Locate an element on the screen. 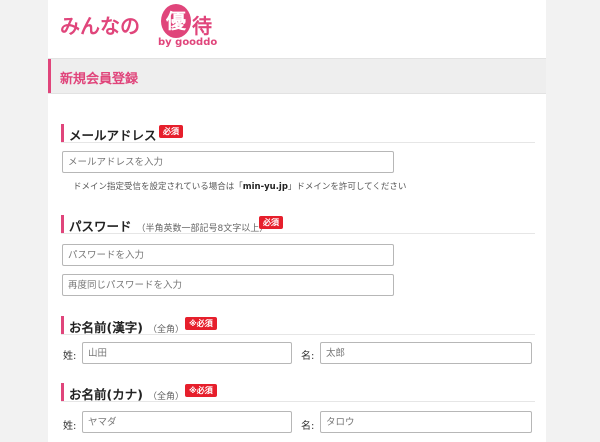  logo-text: みんなの is located at coordinates (100, 26).